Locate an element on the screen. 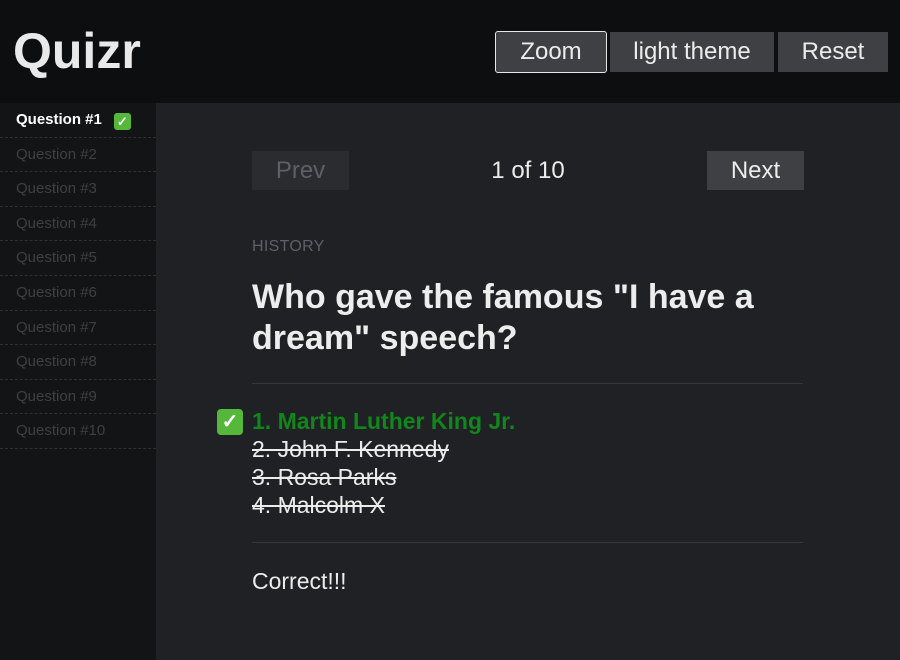 The image size is (900, 660). sidebar-item-question-4: Question #4 is located at coordinates (78, 224).